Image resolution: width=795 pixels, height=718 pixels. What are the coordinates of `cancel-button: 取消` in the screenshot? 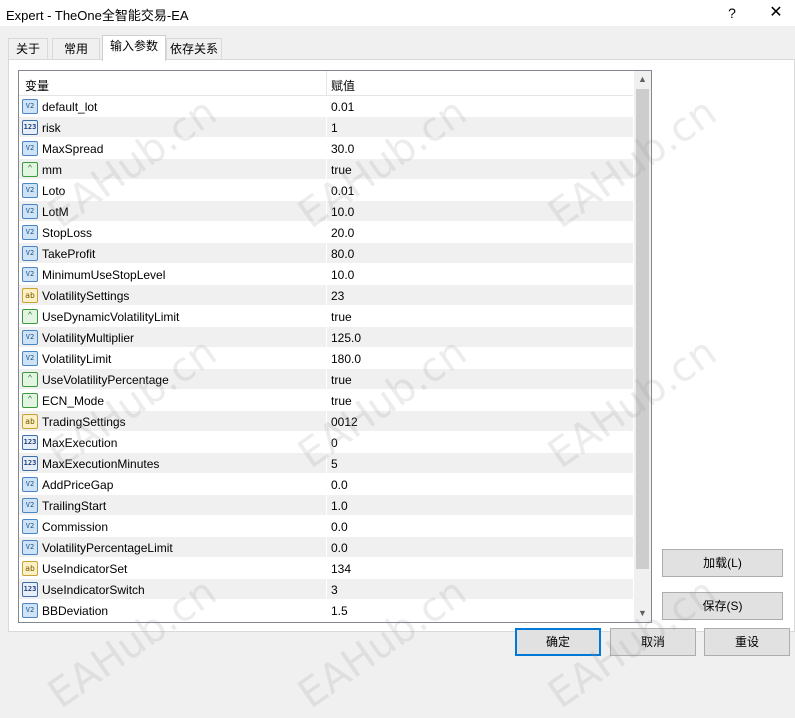 It's located at (653, 642).